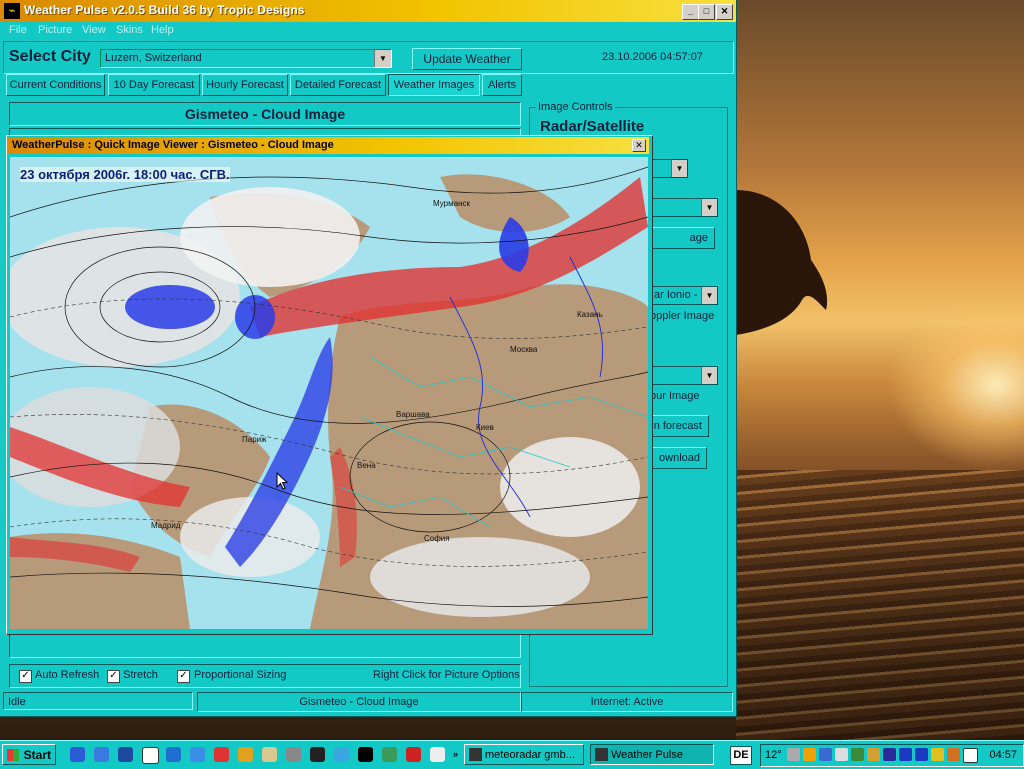 This screenshot has height=769, width=1024. Describe the element at coordinates (793, 754) in the screenshot. I see `tray-cloud-icon` at that location.